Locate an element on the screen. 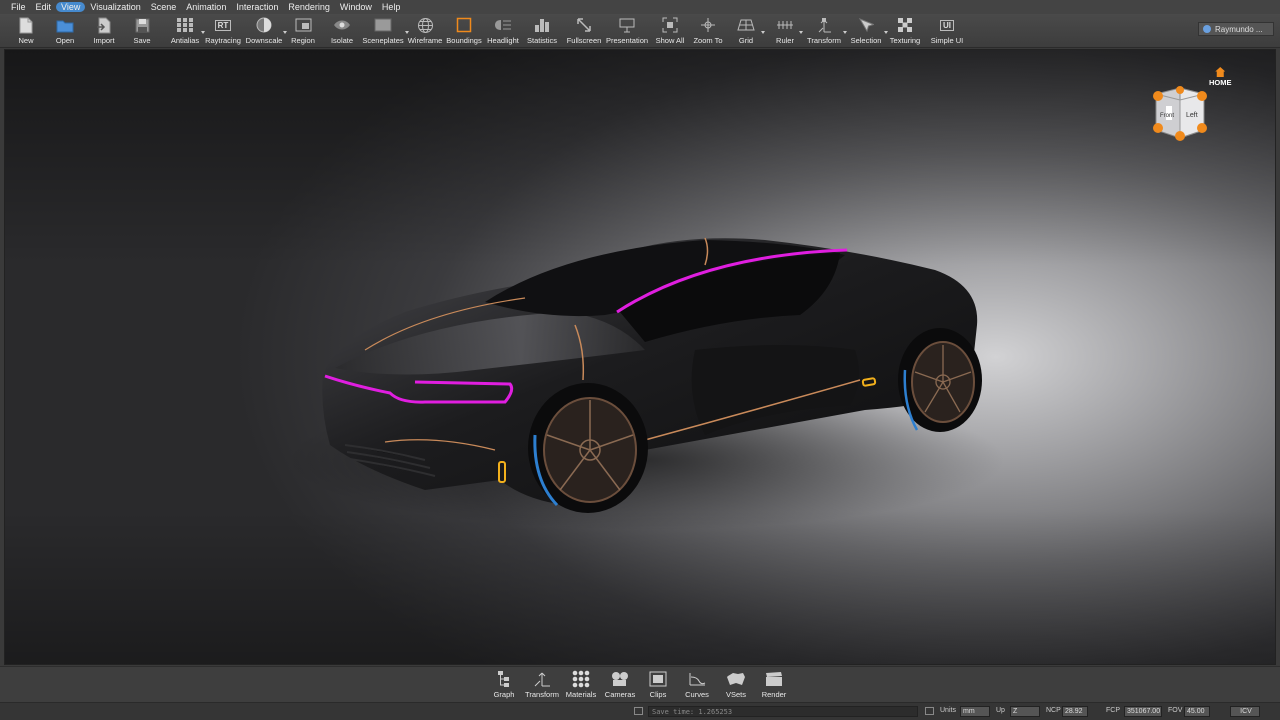 Image resolution: width=1280 pixels, height=720 pixels. bar-chart-icon is located at coordinates (542, 25).